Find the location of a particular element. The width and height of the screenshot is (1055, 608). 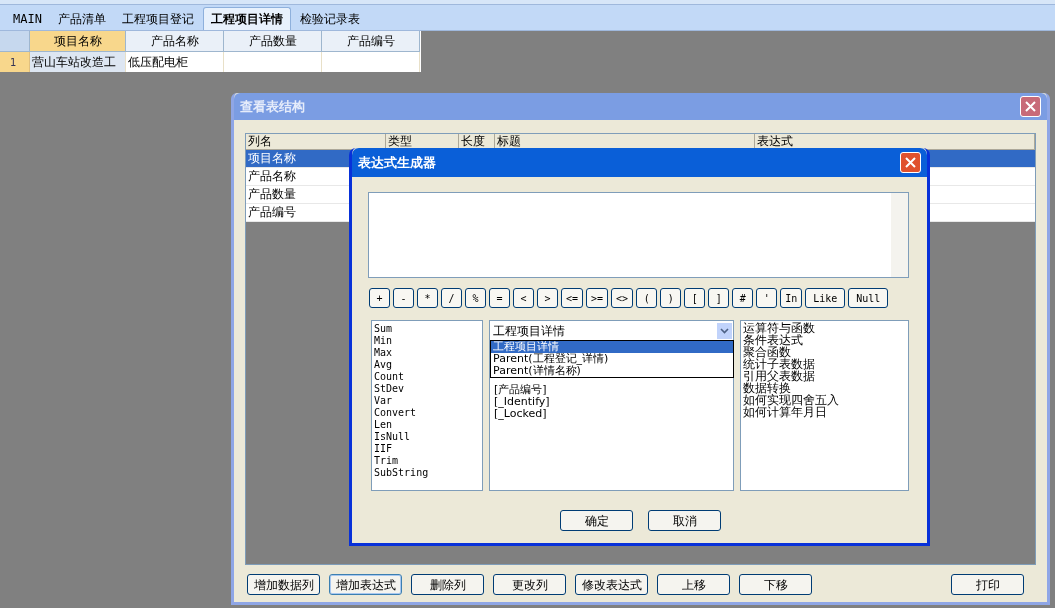

list-item: 数据转换 is located at coordinates (825, 388).